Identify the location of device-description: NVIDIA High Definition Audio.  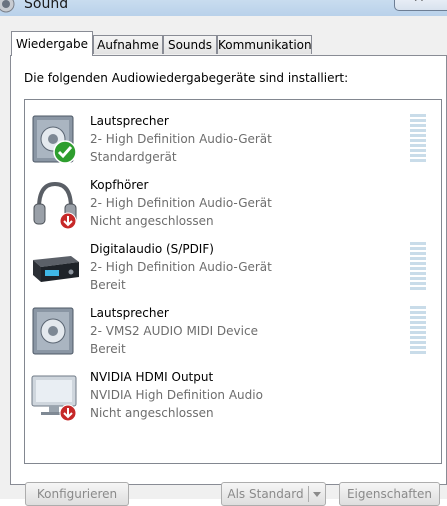
(176, 395).